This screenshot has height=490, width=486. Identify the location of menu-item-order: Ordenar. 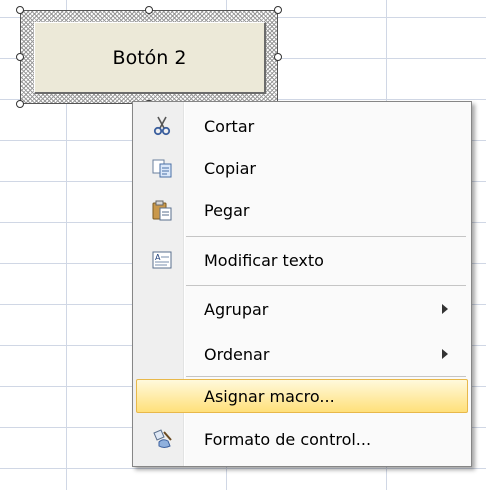
(302, 354).